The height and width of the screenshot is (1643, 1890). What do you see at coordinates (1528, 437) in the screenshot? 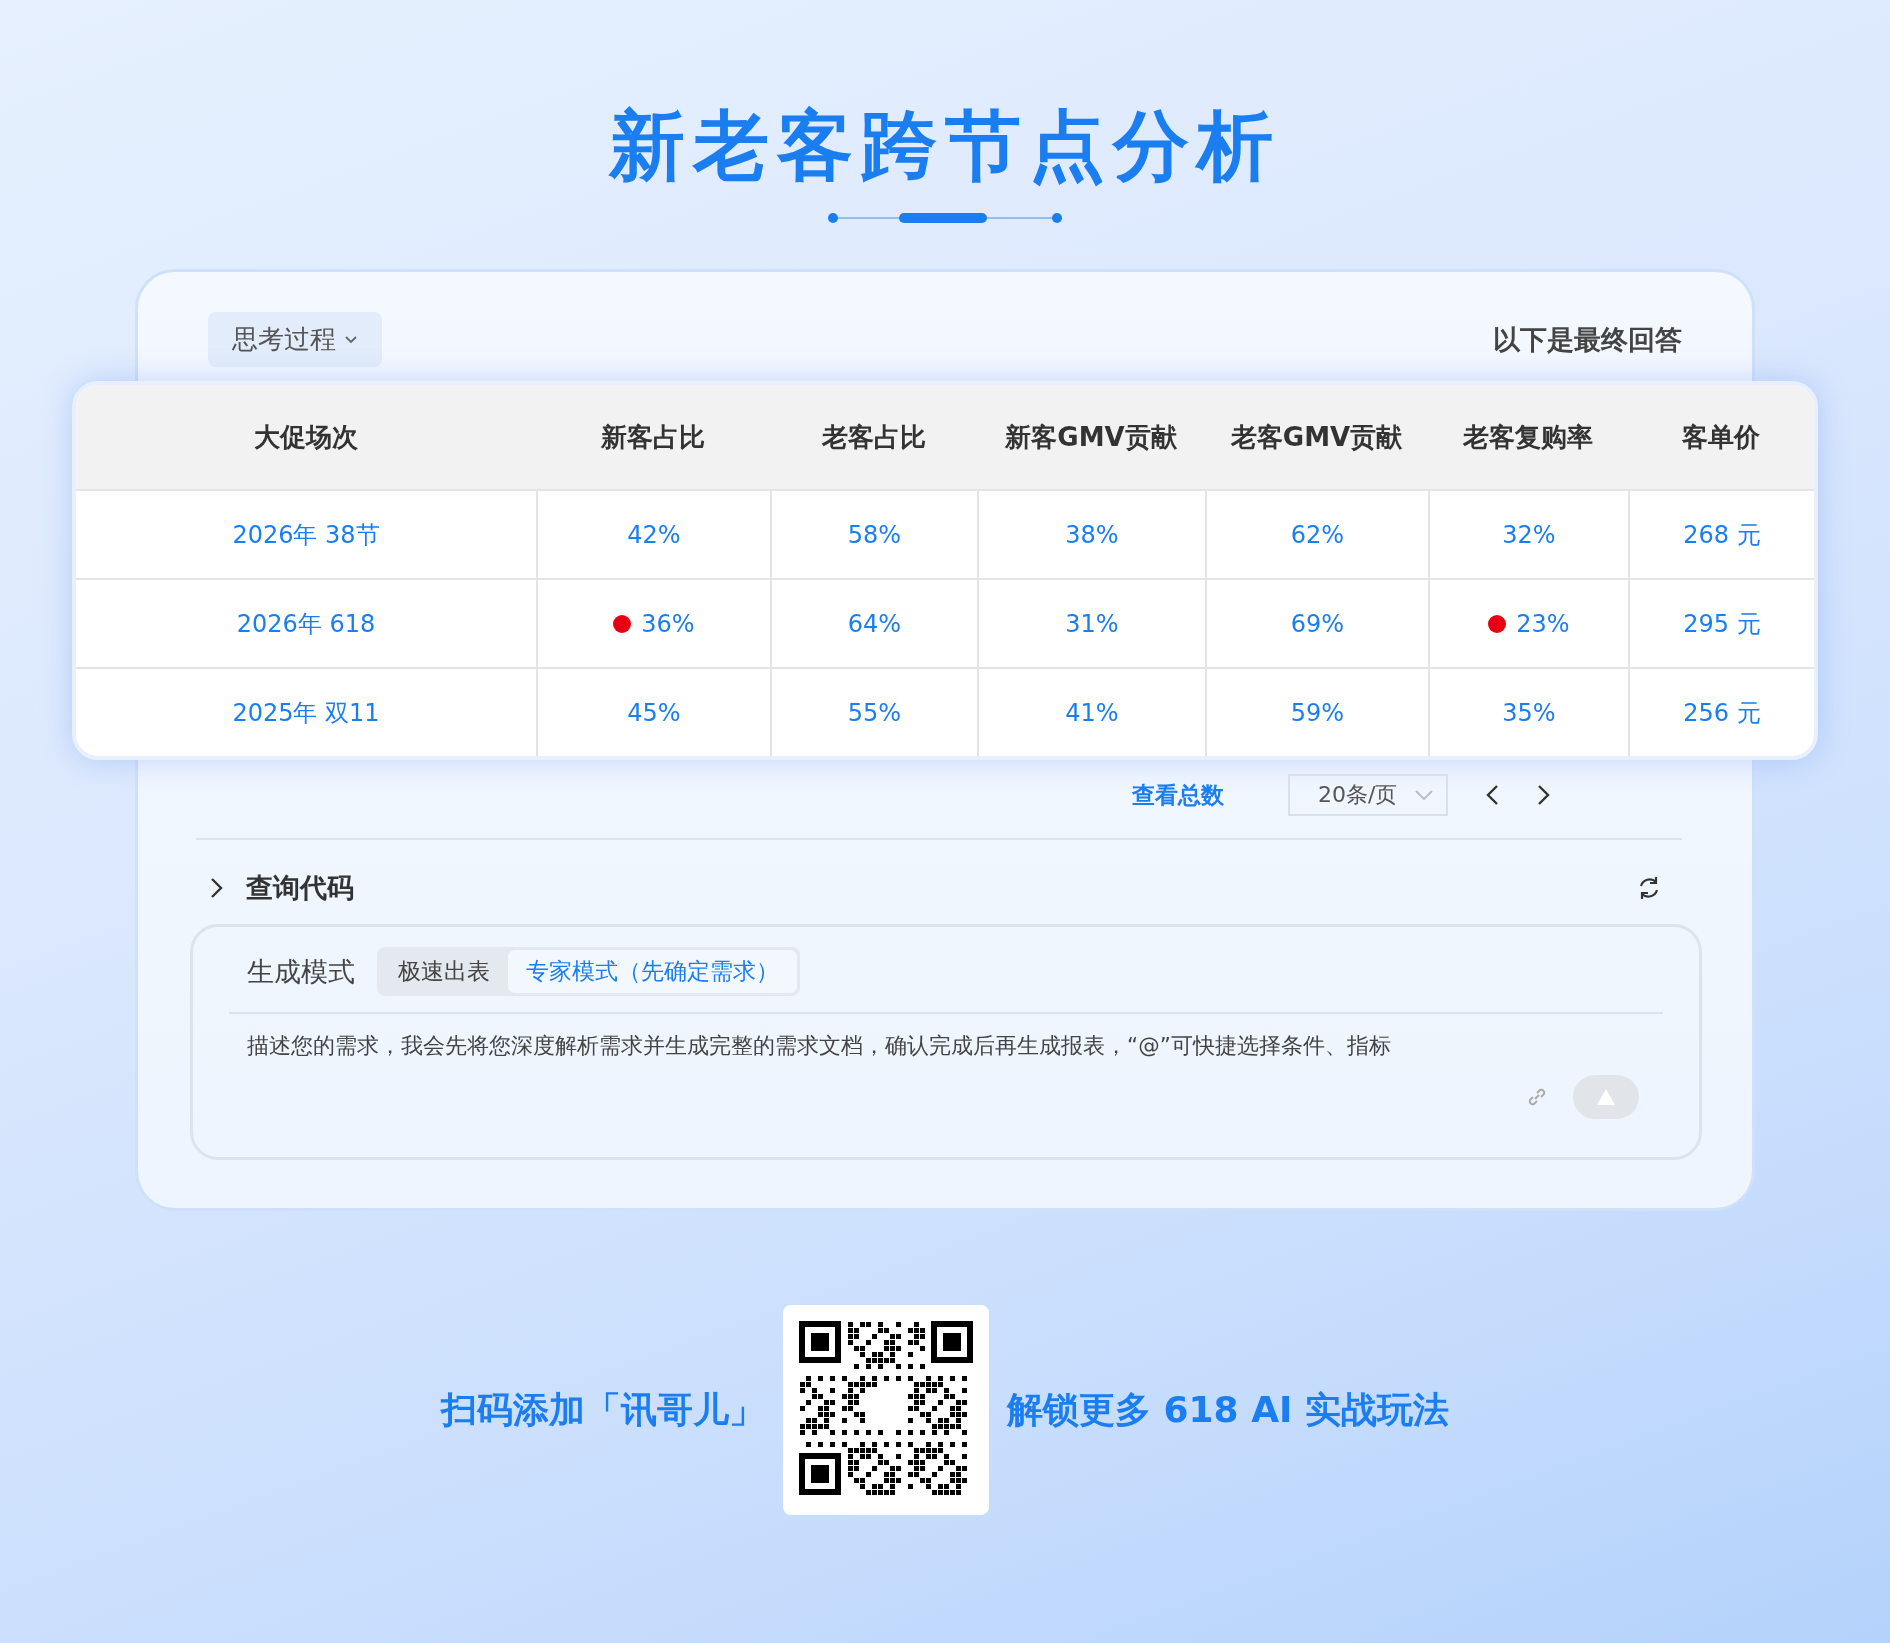
I see `column-header: 老客复购率` at bounding box center [1528, 437].